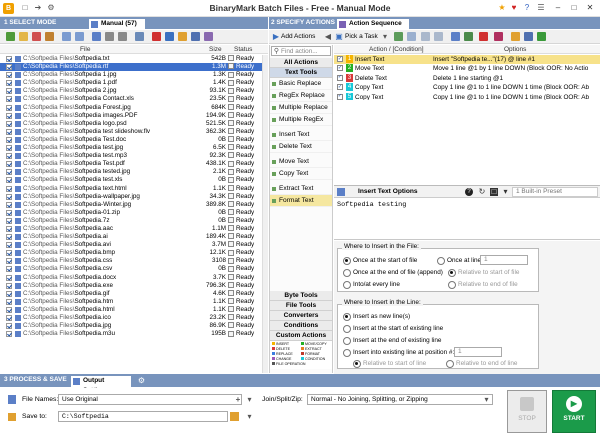 This screenshot has width=600, height=435. What do you see at coordinates (483, 273) in the screenshot?
I see `radio-relative-start-file: Relative to start of file` at bounding box center [483, 273].